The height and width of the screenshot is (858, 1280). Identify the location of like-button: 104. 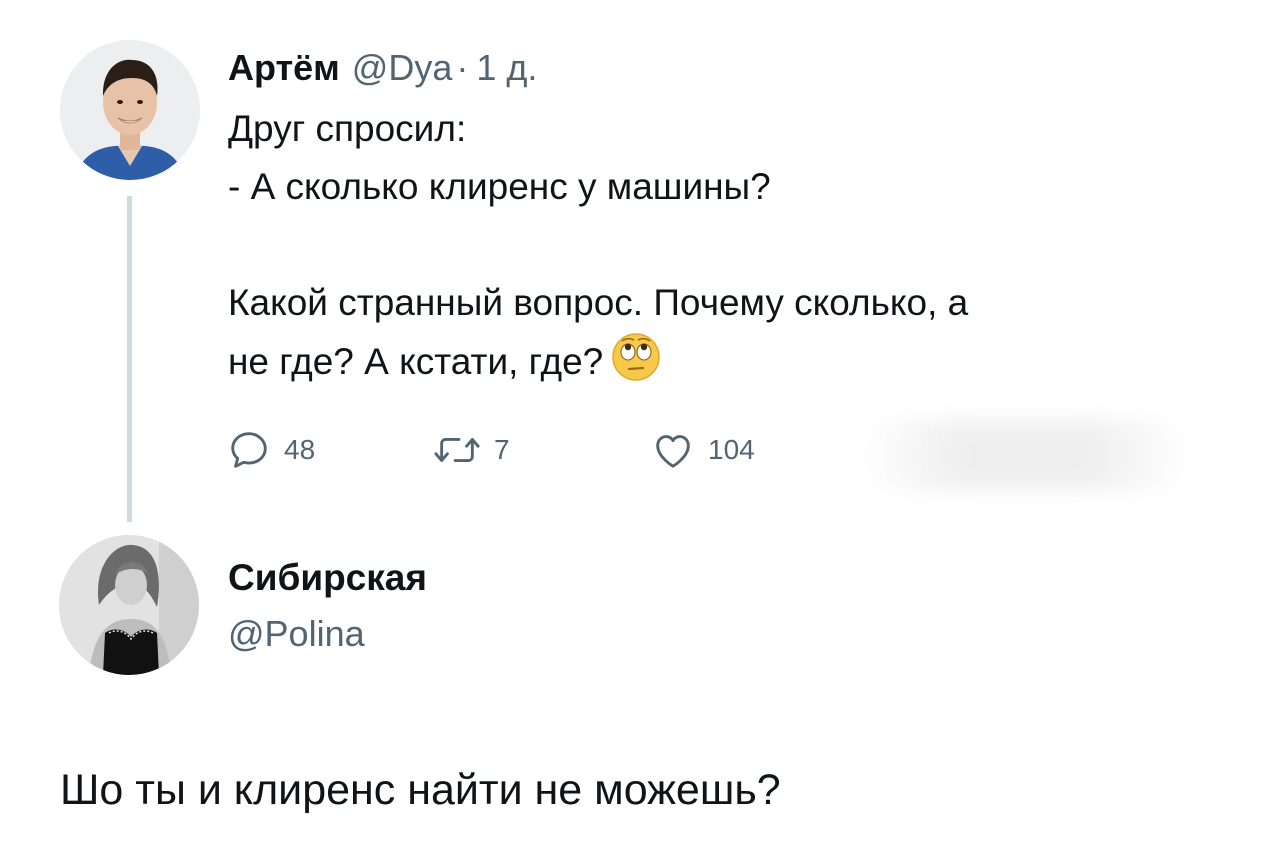
(702, 450).